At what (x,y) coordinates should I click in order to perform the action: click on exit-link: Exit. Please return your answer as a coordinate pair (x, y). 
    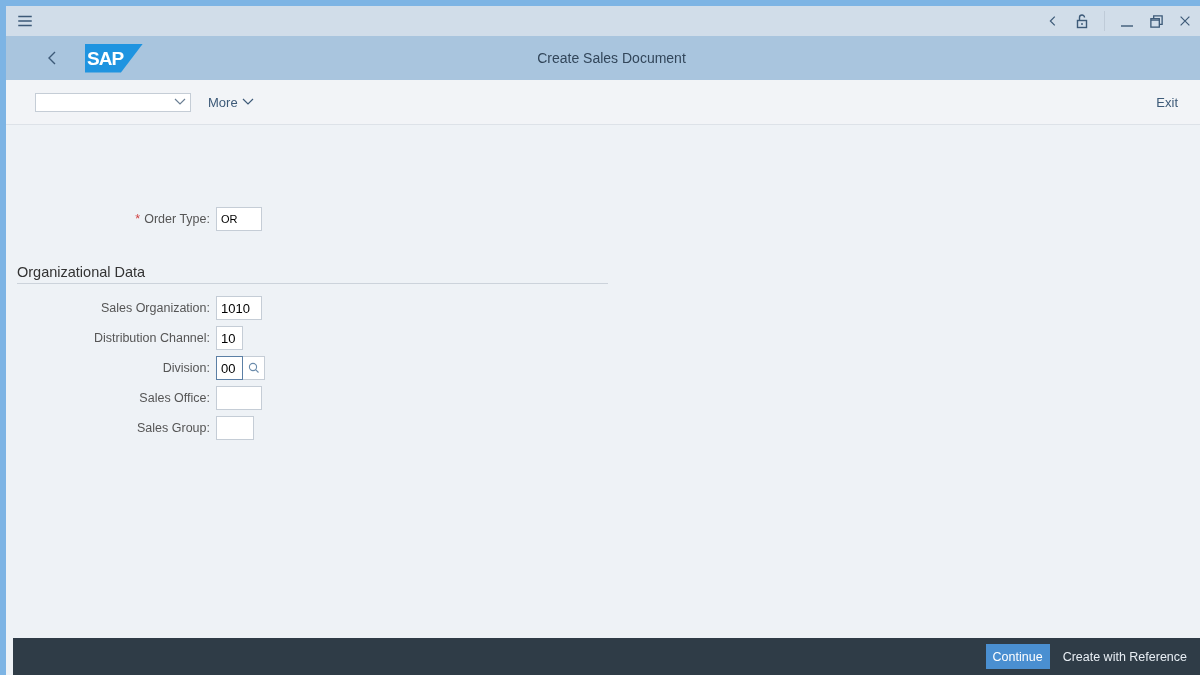
    Looking at the image, I should click on (1167, 102).